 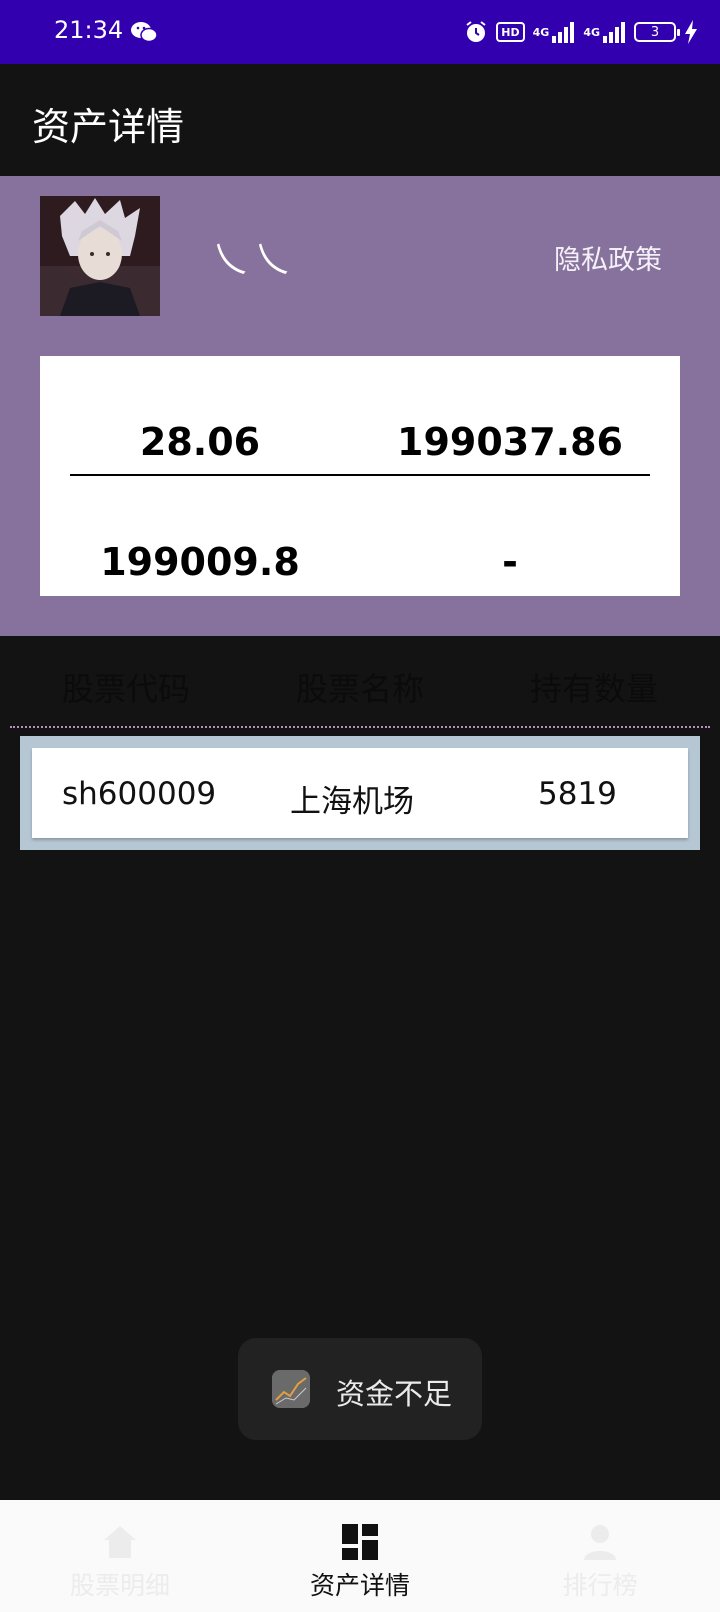 I want to click on wechat-icon, so click(x=144, y=32).